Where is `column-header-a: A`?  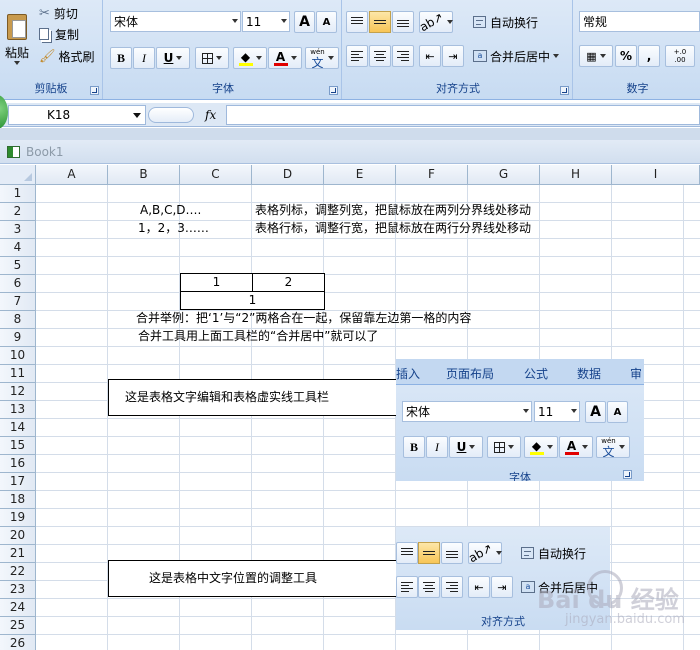
column-header-a: A is located at coordinates (72, 175).